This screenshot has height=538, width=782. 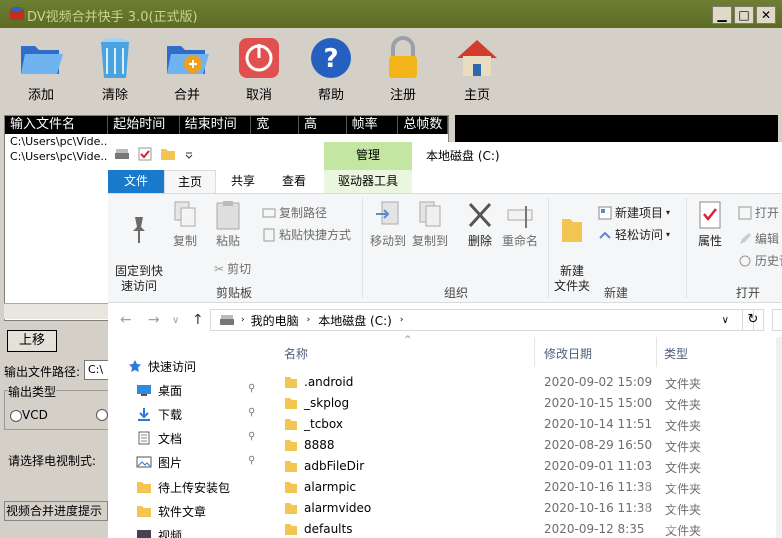 I want to click on new-folder-icon, so click(x=168, y=154).